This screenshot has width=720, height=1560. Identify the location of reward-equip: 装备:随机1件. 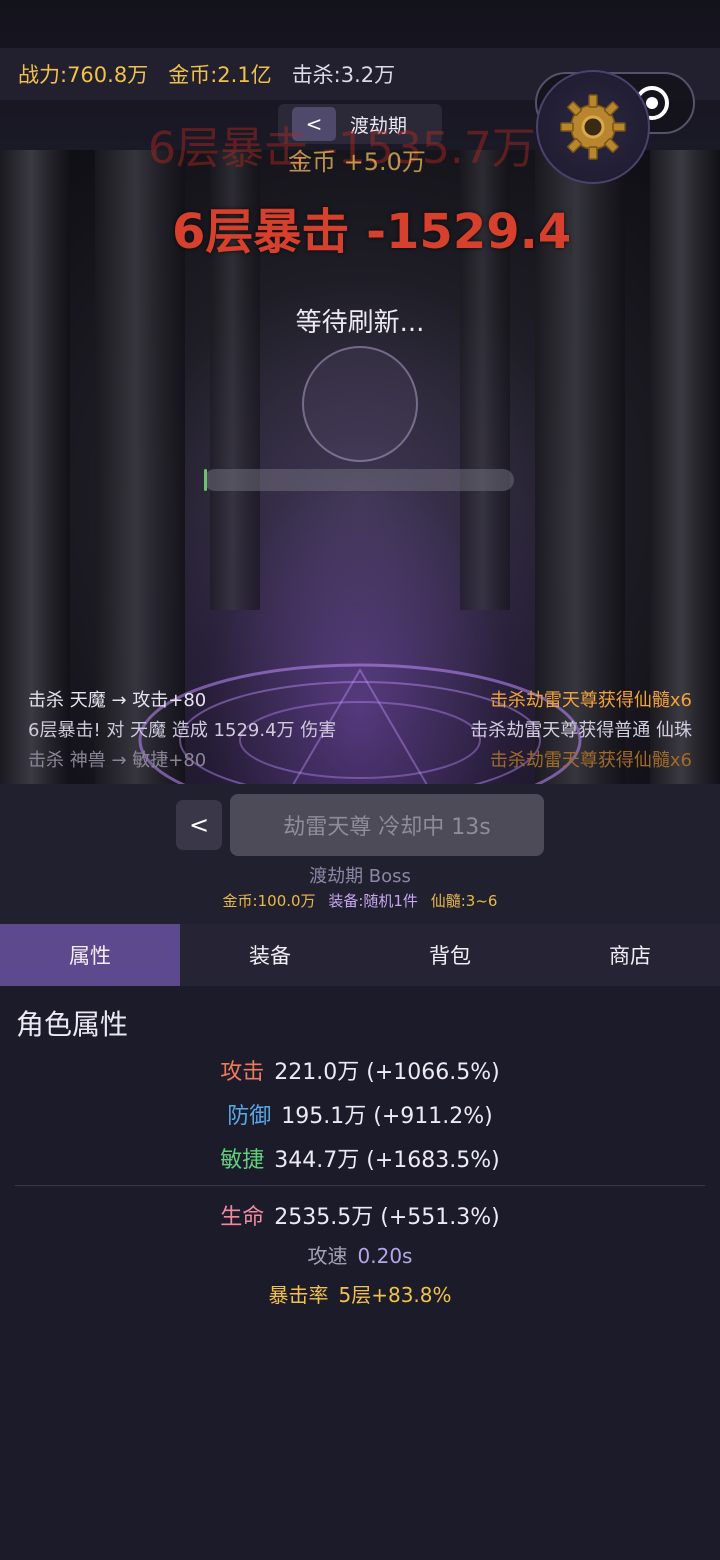
(373, 901).